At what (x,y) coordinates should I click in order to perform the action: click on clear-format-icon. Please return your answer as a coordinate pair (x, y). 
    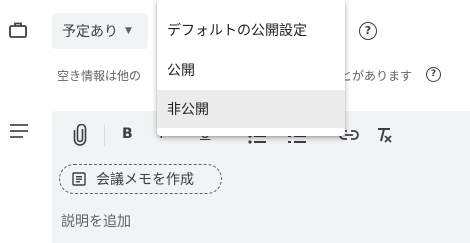
    Looking at the image, I should click on (384, 135).